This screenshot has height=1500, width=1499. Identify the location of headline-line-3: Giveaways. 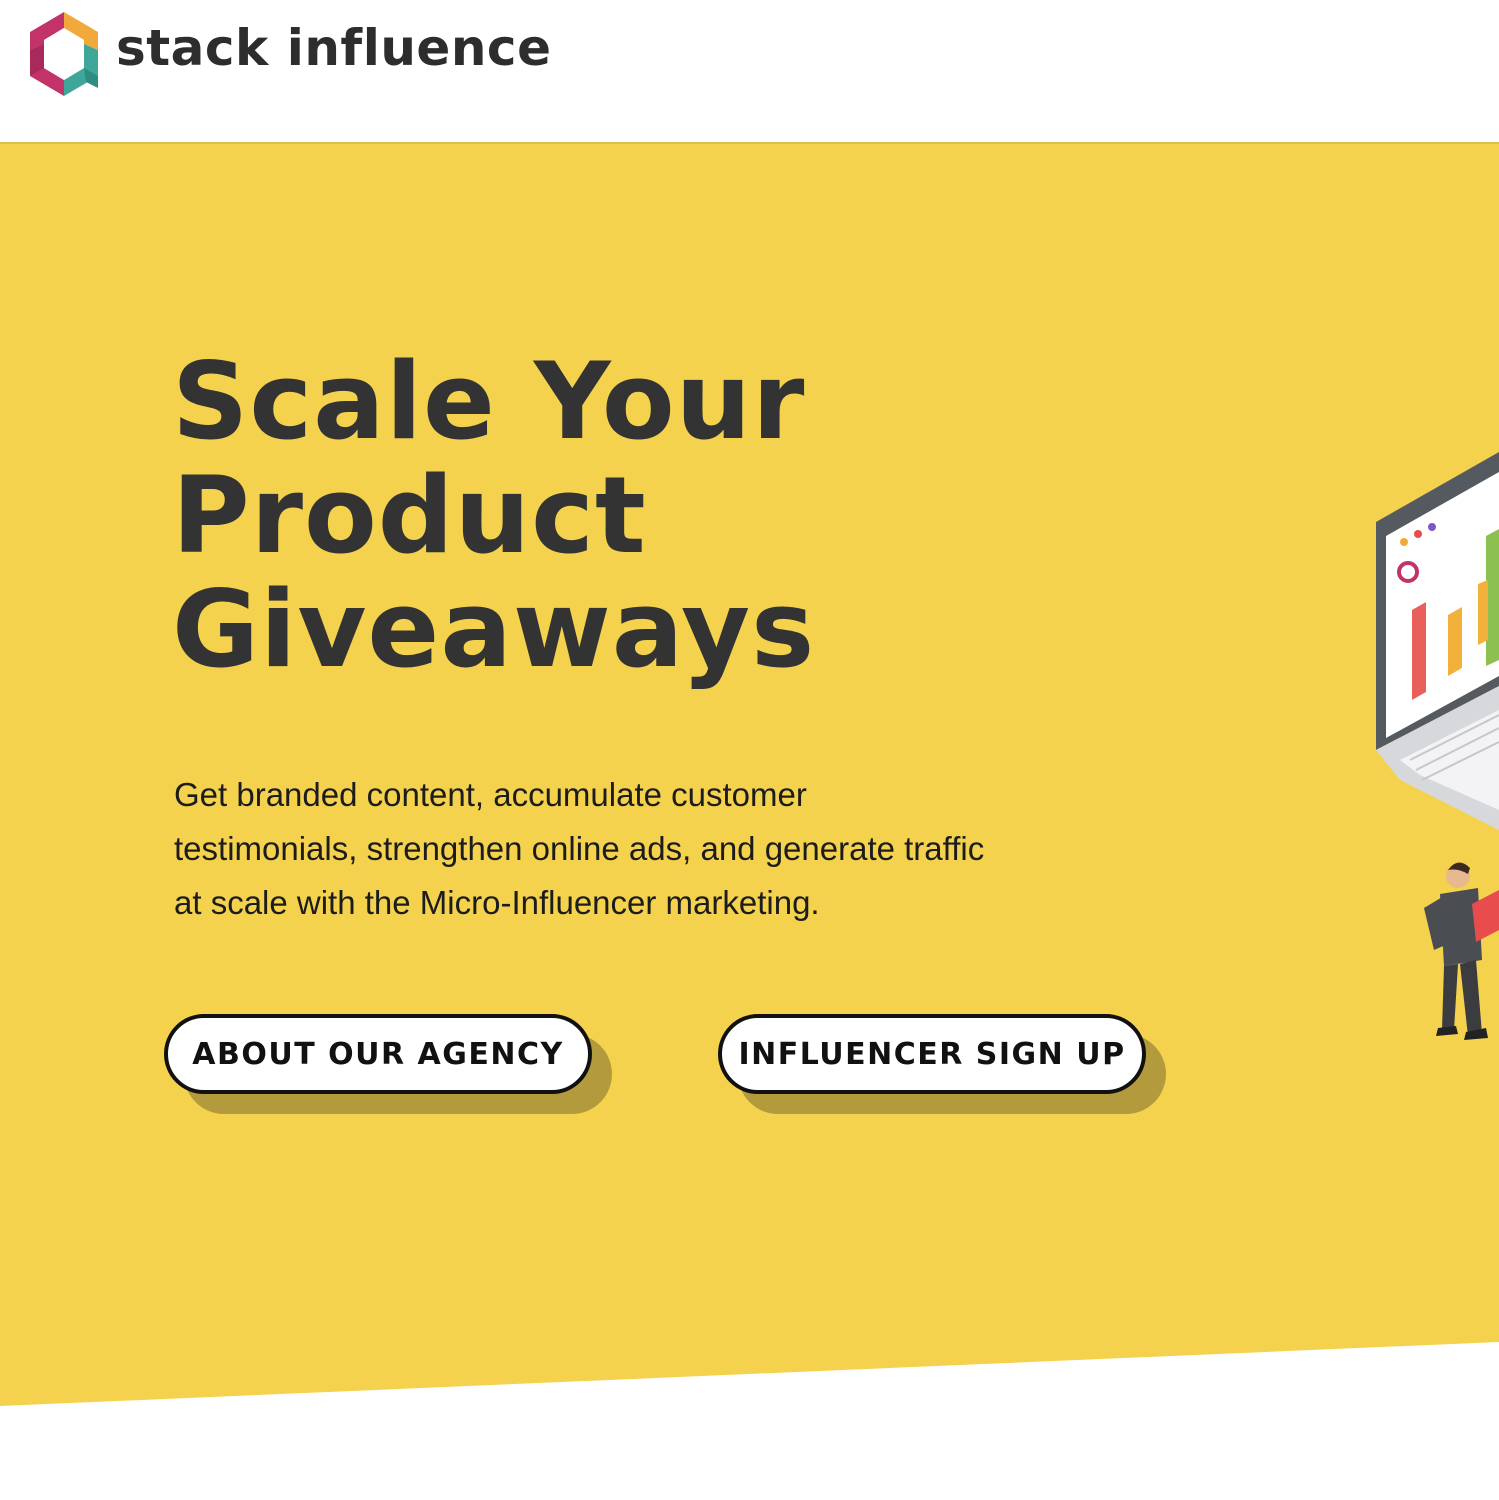
(494, 629).